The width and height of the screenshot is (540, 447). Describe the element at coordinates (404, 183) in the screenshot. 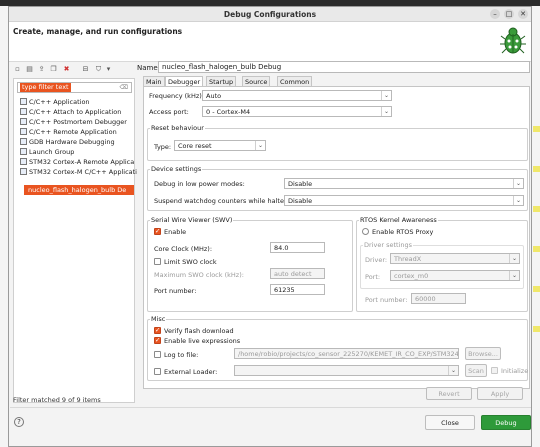

I see `low-power-select: Disable ⌄` at that location.